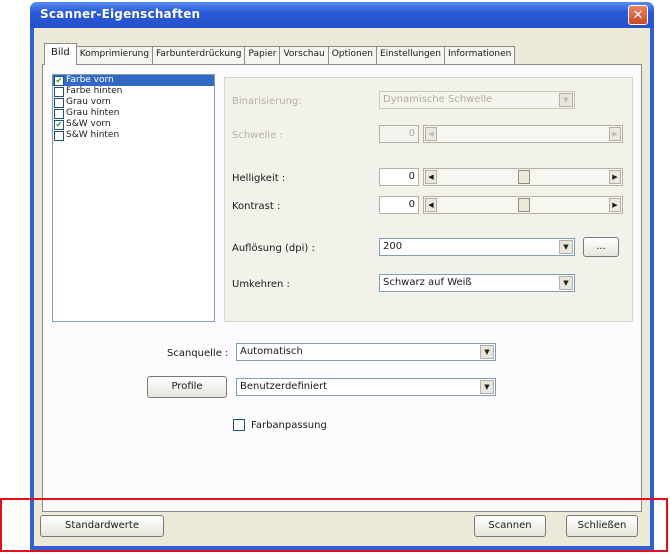 This screenshot has width=670, height=554. I want to click on scan-source-select: Automatisch ▼, so click(366, 352).